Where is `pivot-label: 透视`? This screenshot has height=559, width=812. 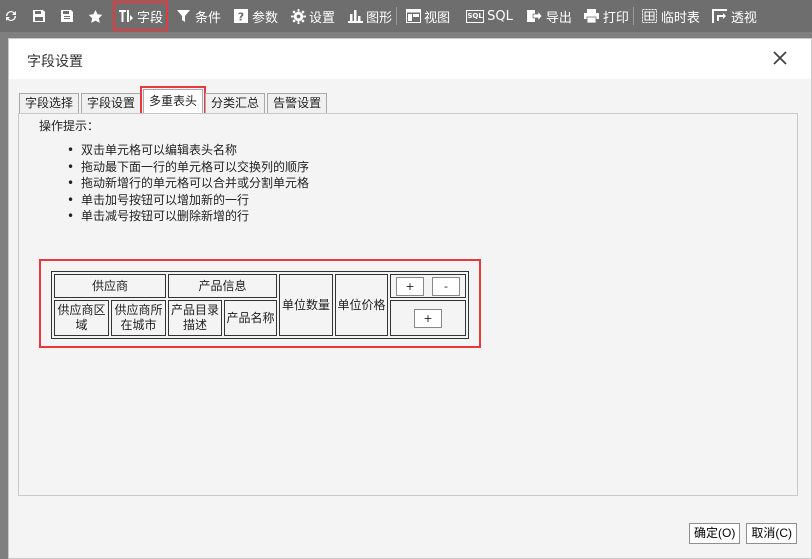
pivot-label: 透视 is located at coordinates (743, 18).